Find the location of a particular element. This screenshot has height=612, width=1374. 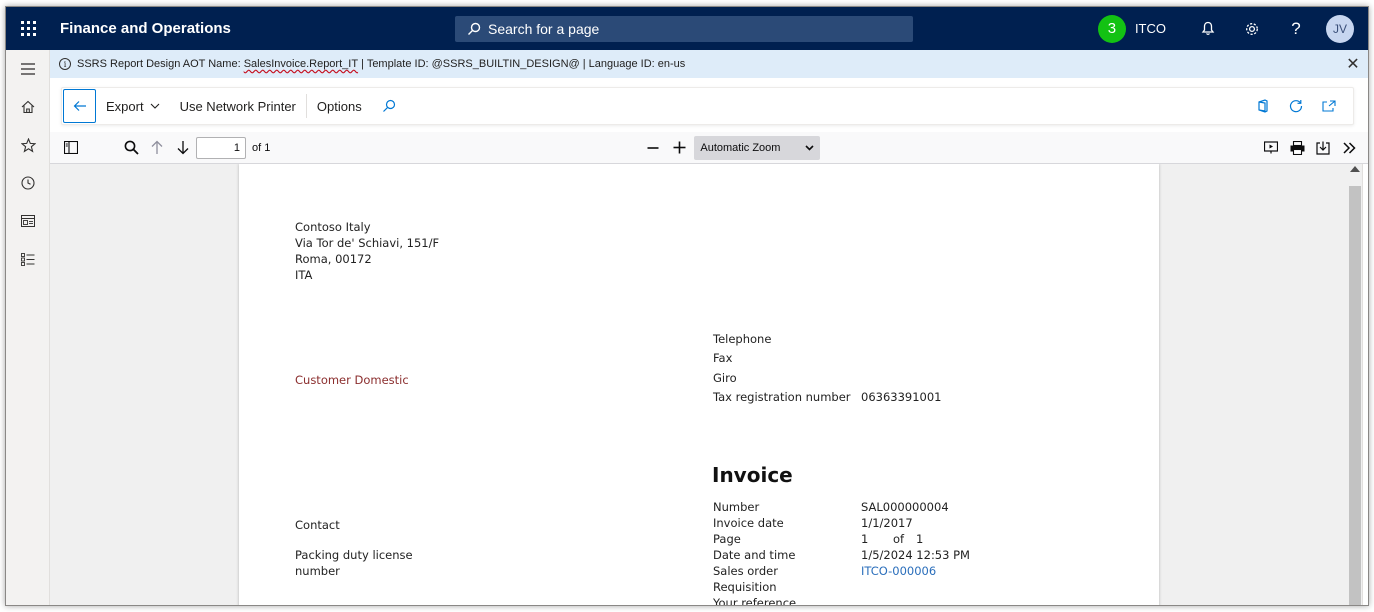

gear-icon is located at coordinates (1252, 28).